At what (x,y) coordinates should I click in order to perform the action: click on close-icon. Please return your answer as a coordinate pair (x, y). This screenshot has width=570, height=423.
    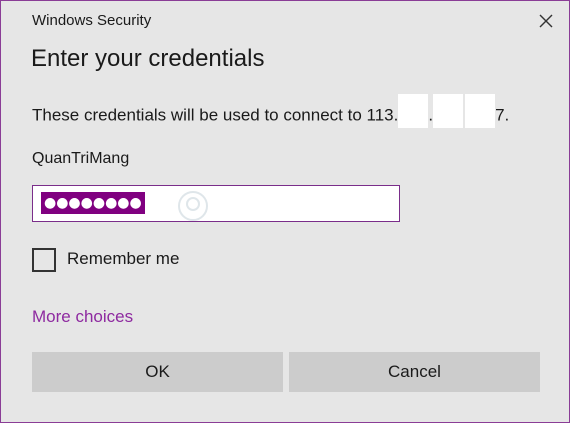
    Looking at the image, I should click on (546, 21).